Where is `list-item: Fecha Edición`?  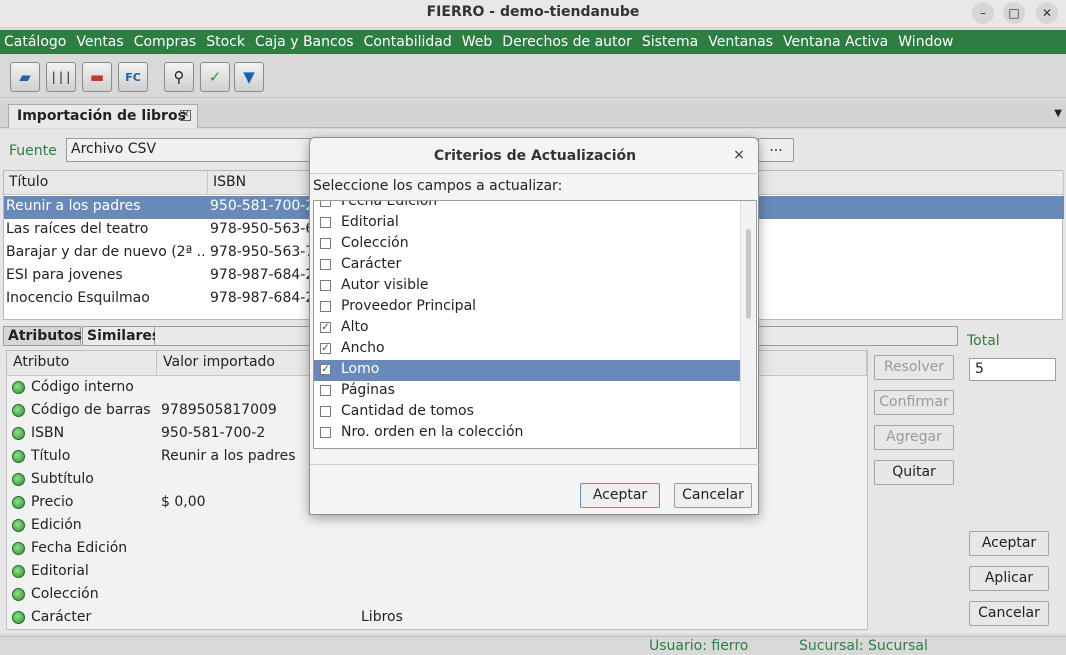
list-item: Fecha Edición is located at coordinates (527, 207).